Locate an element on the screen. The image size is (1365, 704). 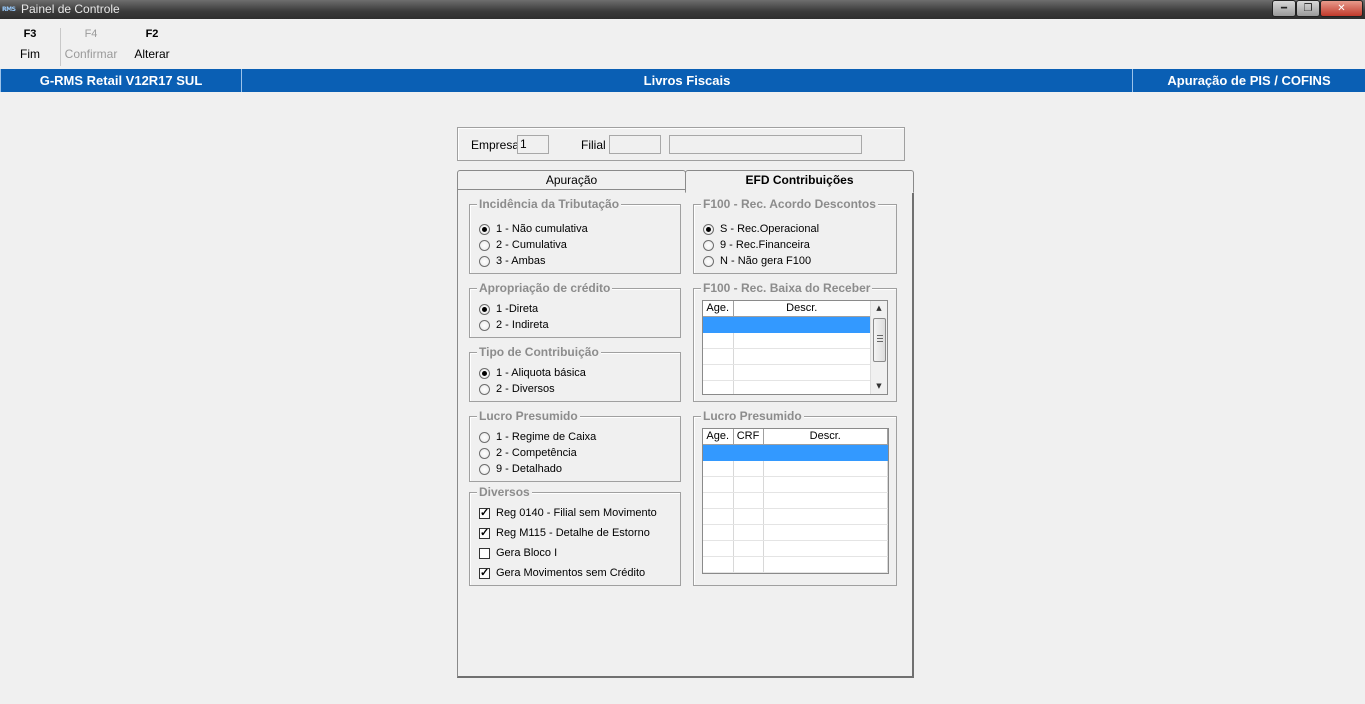
empresa-field: 1 is located at coordinates (533, 144).